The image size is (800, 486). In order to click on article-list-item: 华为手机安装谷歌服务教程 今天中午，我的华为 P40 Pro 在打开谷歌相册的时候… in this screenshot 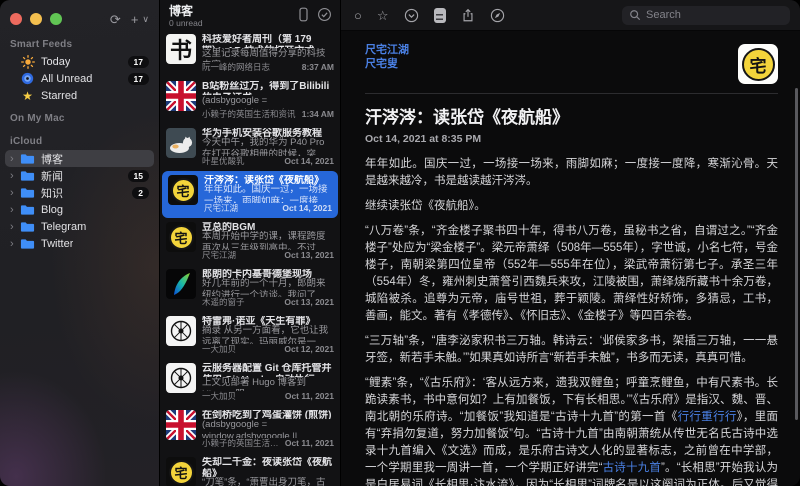, I will do `click(250, 147)`.